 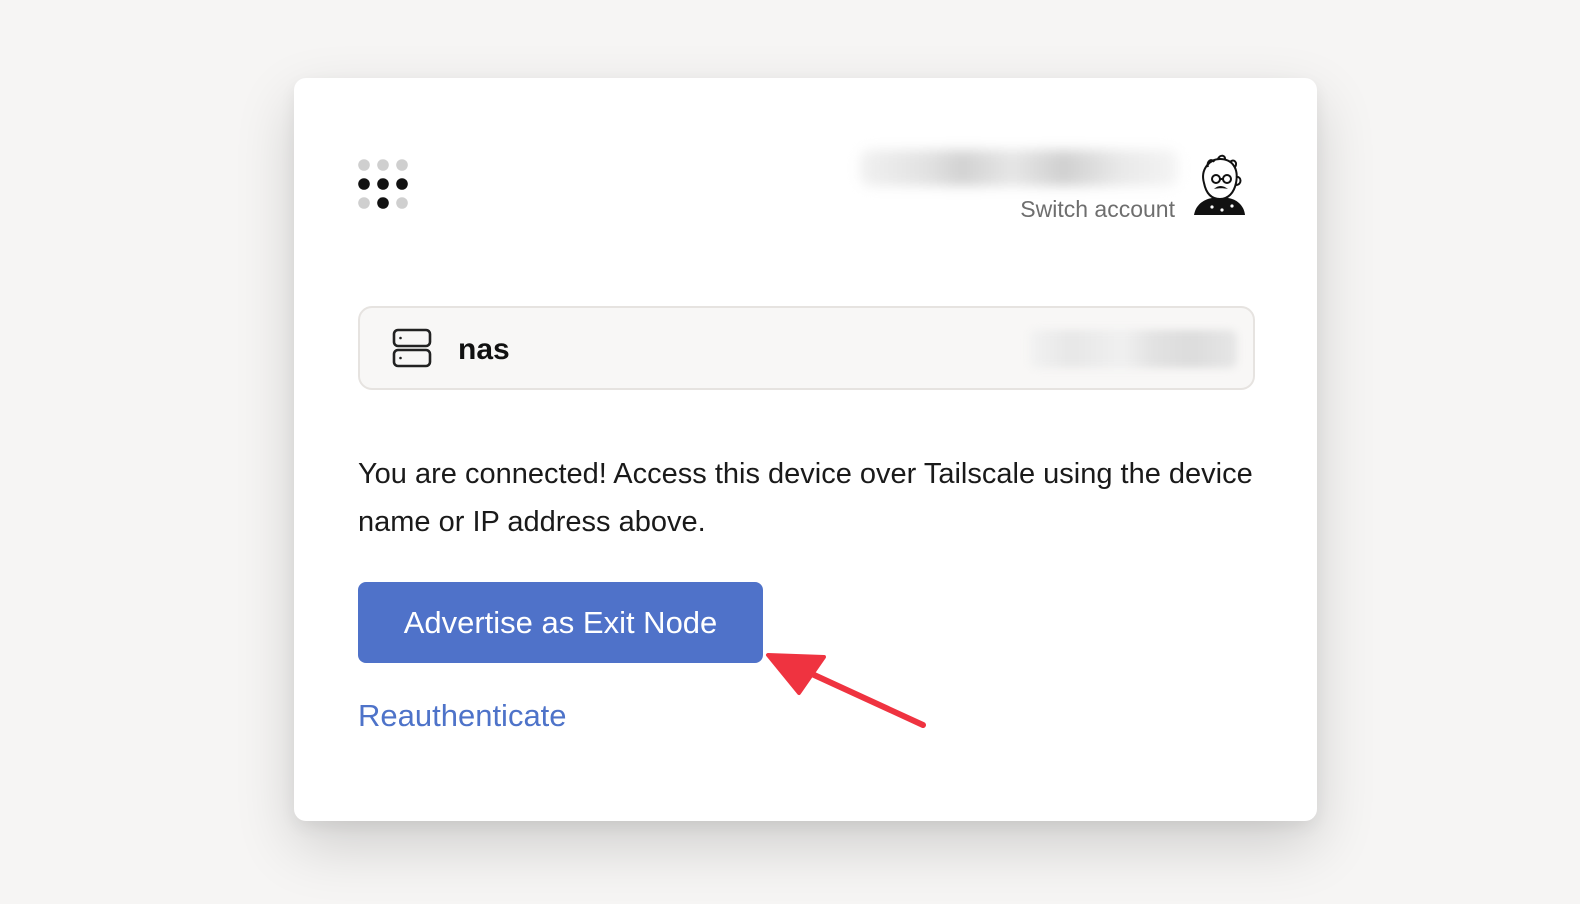 I want to click on ip-address-redacted, so click(x=1133, y=349).